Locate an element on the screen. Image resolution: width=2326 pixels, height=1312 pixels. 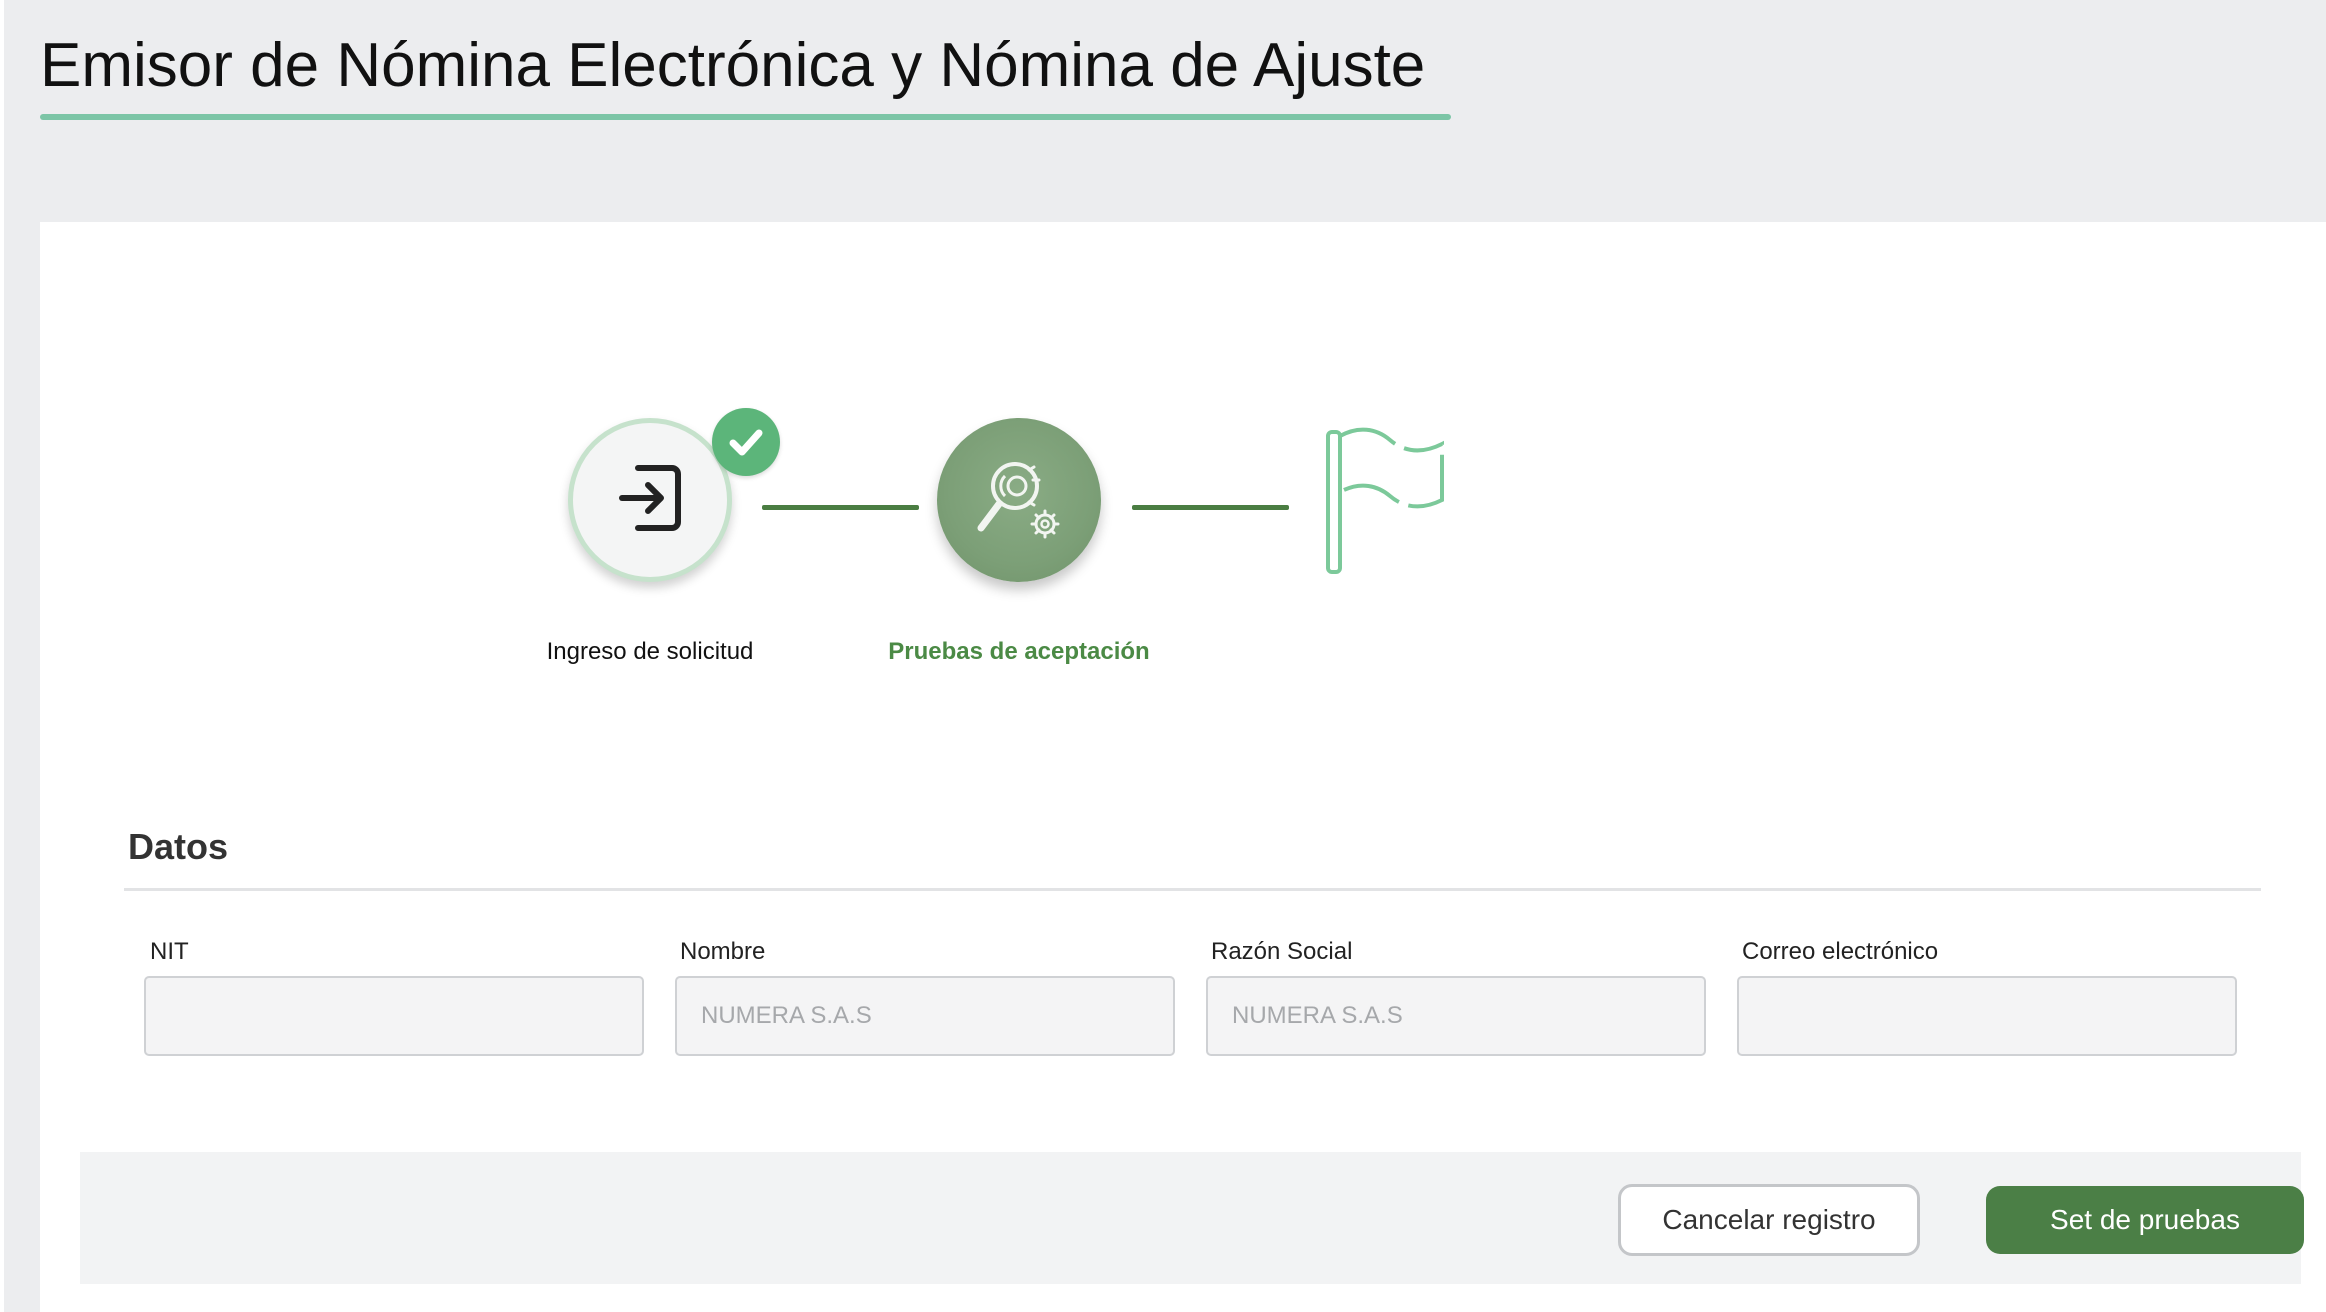
step-ingreso-solicitud is located at coordinates (650, 500).